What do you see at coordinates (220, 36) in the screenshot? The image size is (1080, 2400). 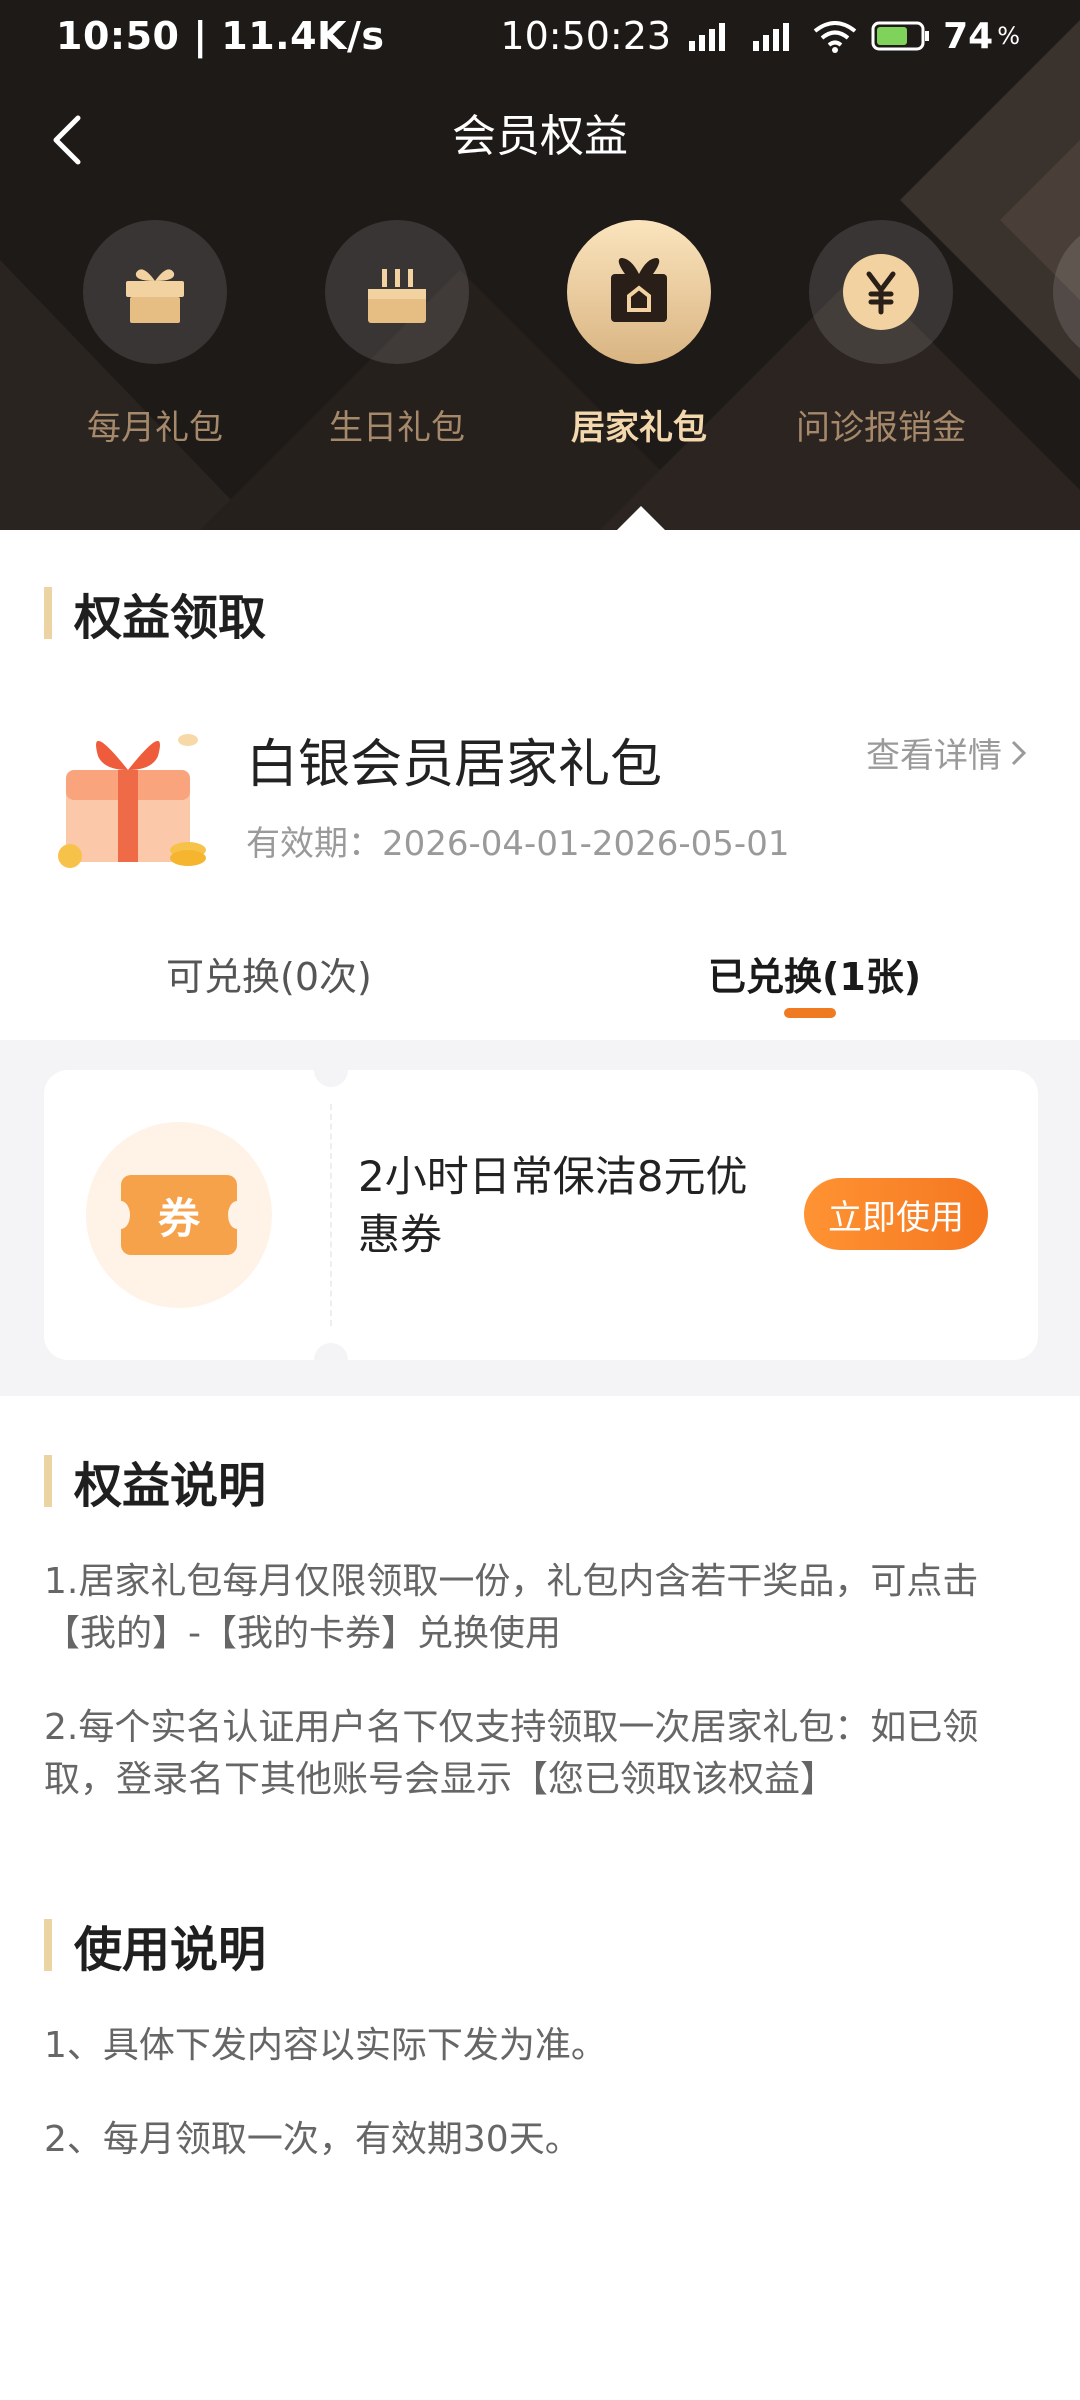 I see `status-network-speed: 10:50 | 11.4K/s` at bounding box center [220, 36].